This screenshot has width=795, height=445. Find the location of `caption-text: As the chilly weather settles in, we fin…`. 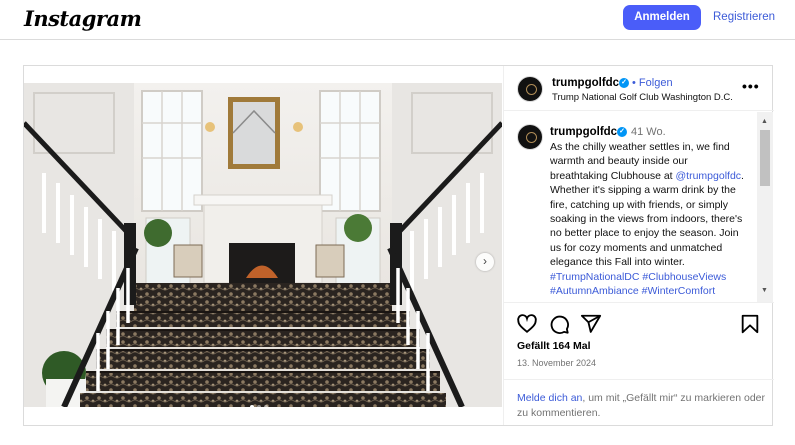

caption-text: As the chilly weather settles in, we fin… is located at coordinates (649, 219).